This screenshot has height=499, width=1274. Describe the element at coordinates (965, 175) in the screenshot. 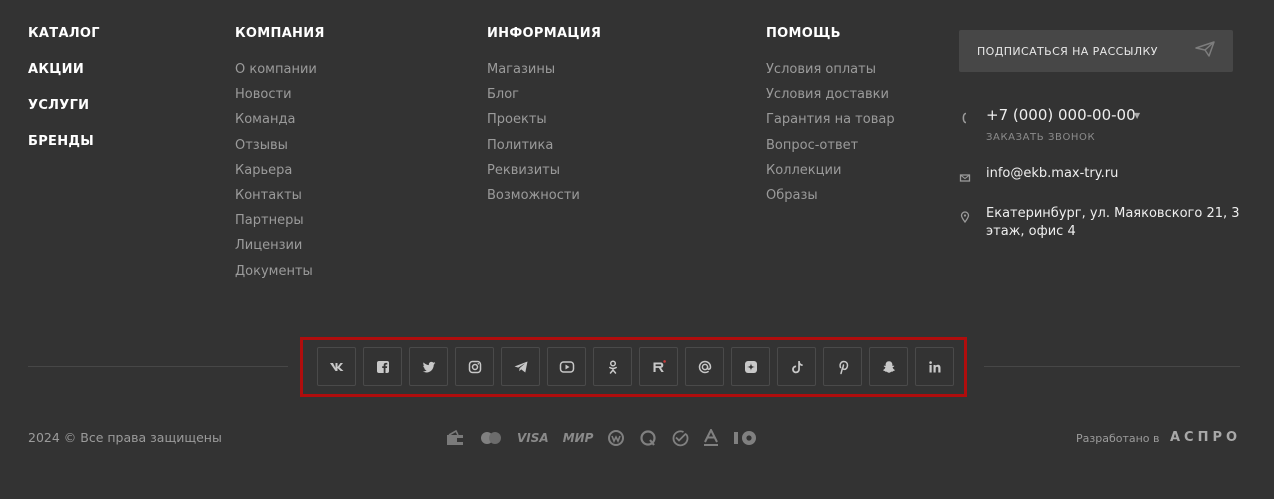

I see `mail-icon` at that location.